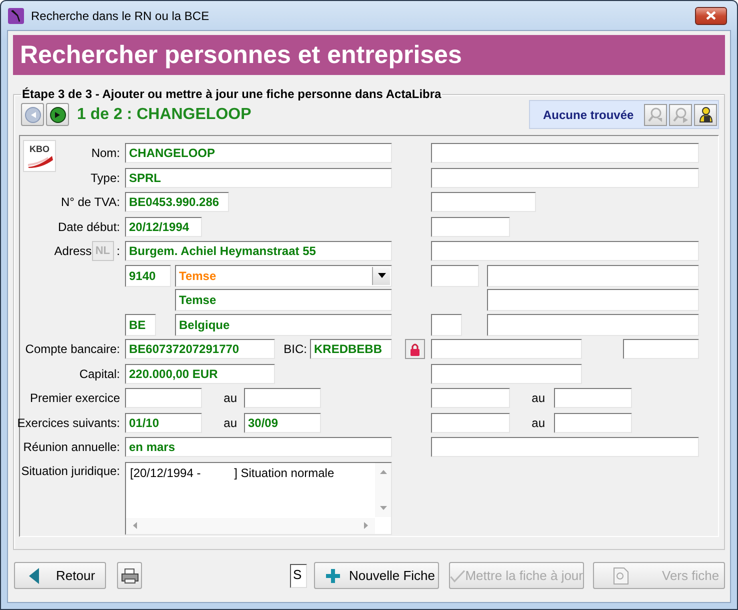 The width and height of the screenshot is (738, 610). What do you see at coordinates (258, 251) in the screenshot?
I see `input-field: Burgem. Achiel Heymanstraat 55` at bounding box center [258, 251].